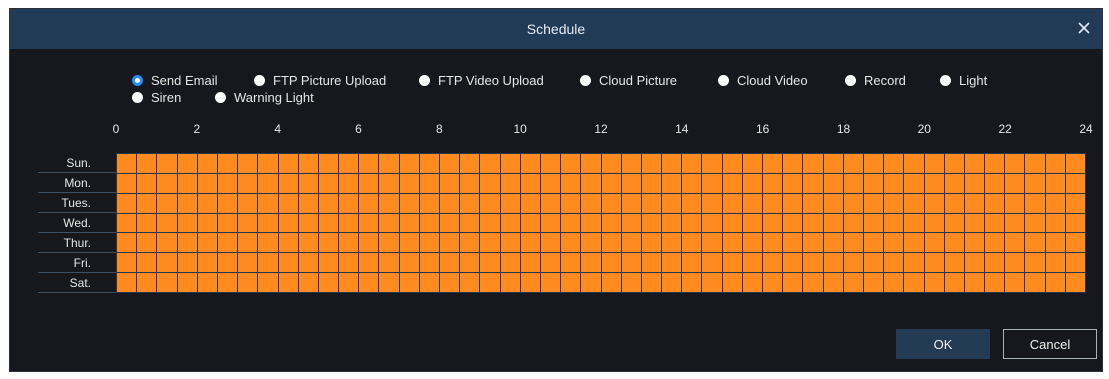 This screenshot has height=379, width=1109. Describe the element at coordinates (481, 80) in the screenshot. I see `option-ftp-video-upload: FTP Video Upload` at that location.